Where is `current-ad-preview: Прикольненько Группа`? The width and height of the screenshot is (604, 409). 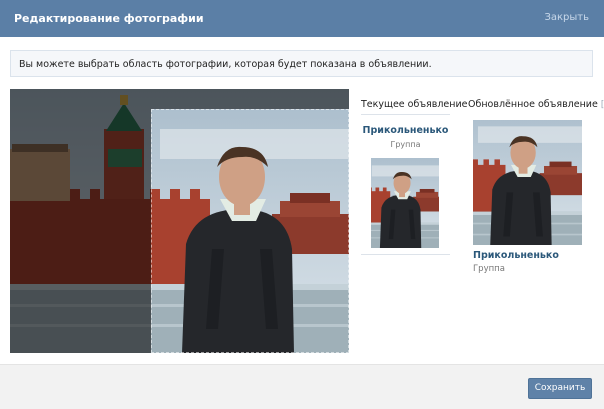
current-ad-preview: Прикольненько Группа is located at coordinates (405, 184).